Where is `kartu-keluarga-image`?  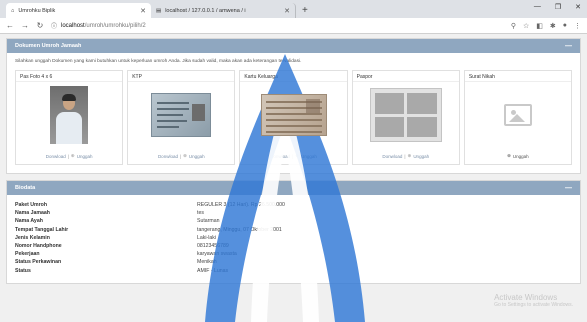
kartu-keluarga-image is located at coordinates (293, 115).